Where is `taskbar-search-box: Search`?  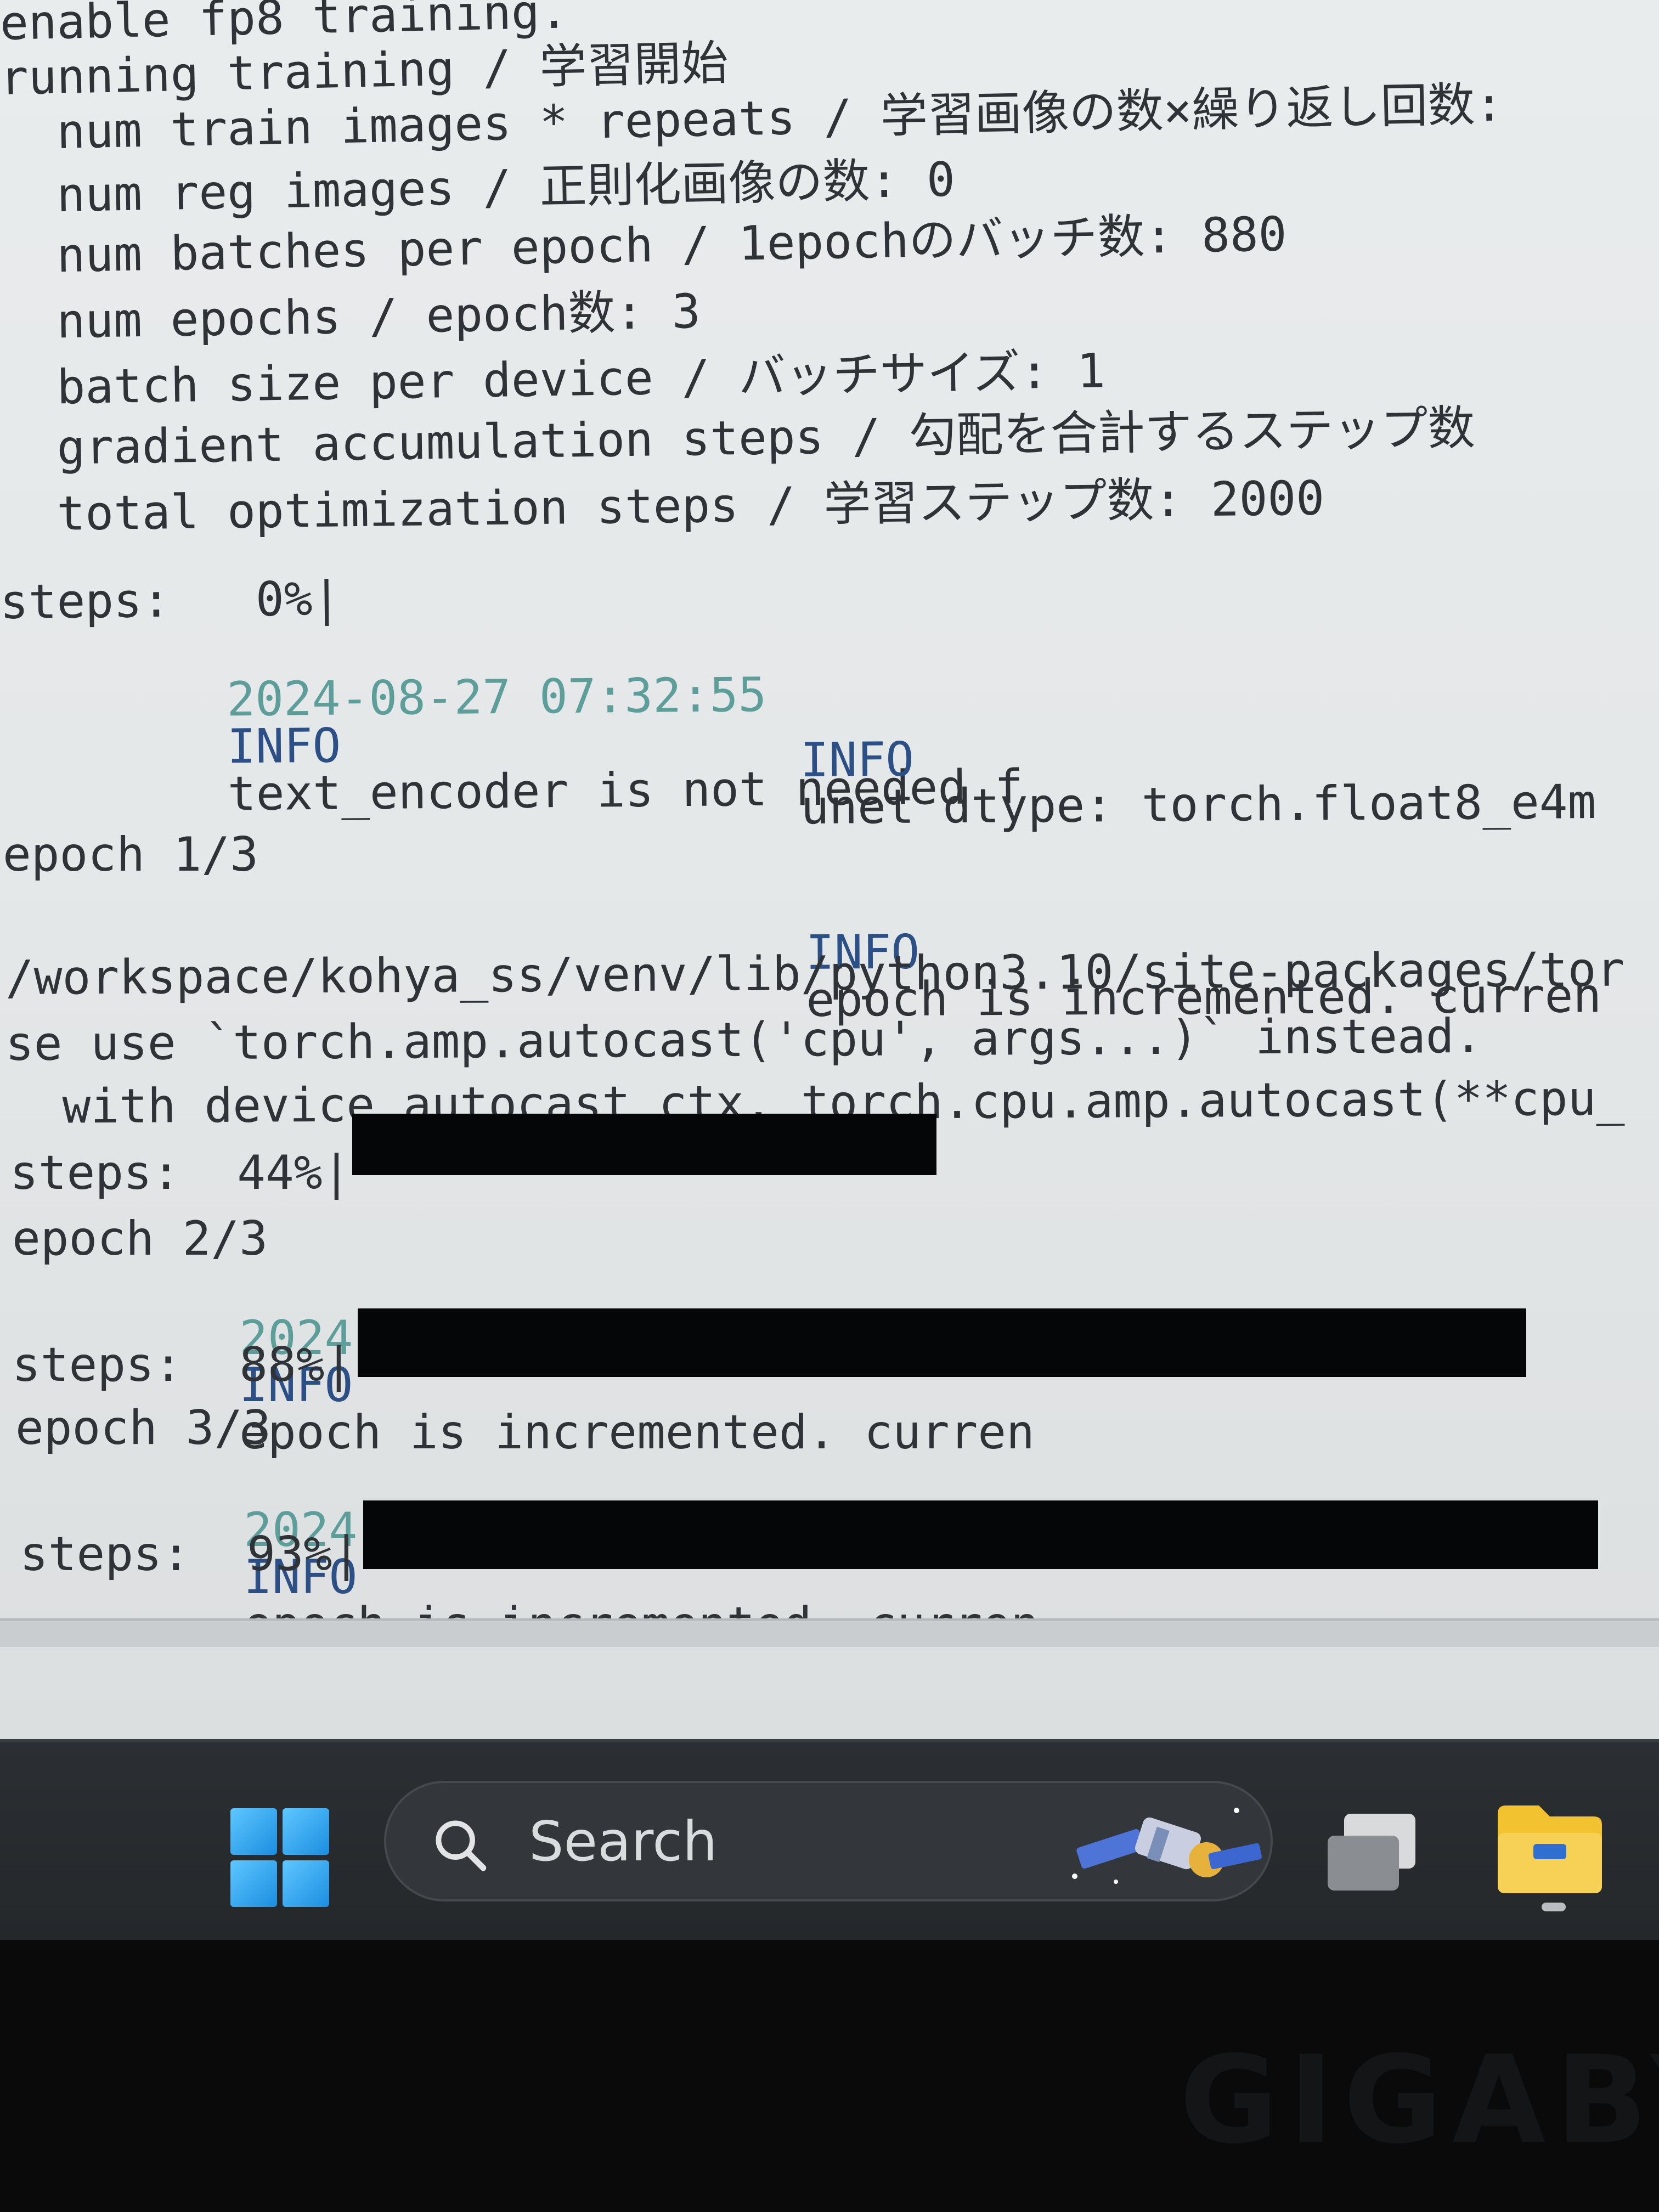
taskbar-search-box: Search is located at coordinates (828, 1841).